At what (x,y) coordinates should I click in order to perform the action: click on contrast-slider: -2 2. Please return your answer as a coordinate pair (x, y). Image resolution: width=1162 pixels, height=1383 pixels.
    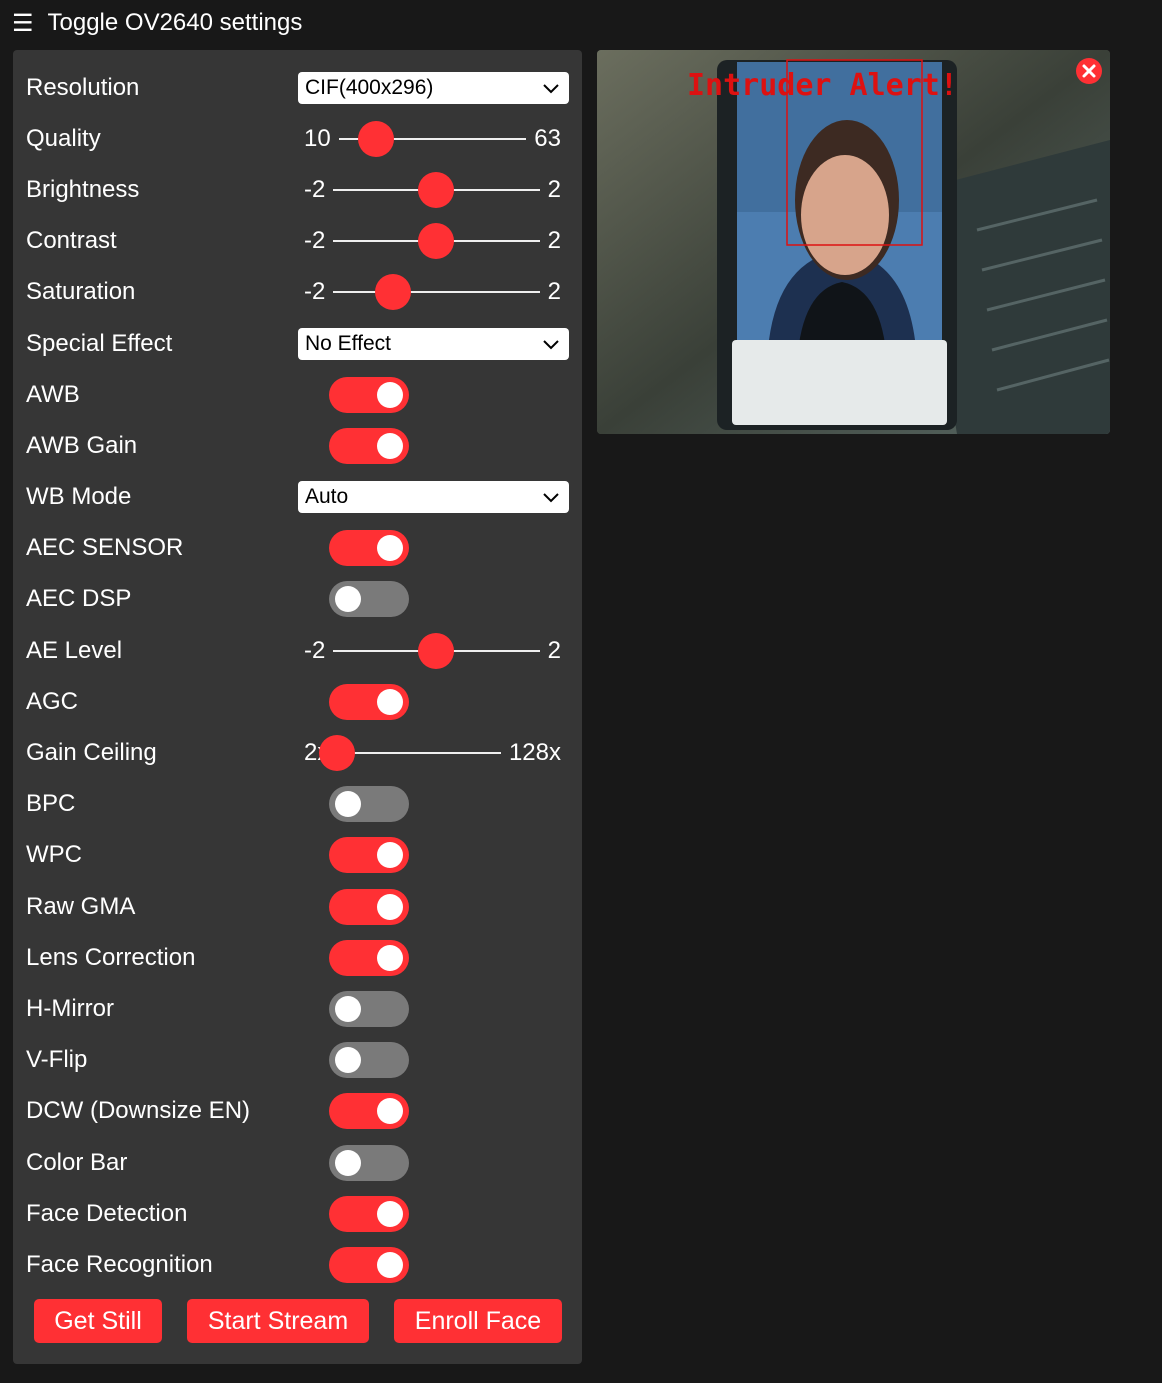
    Looking at the image, I should click on (432, 241).